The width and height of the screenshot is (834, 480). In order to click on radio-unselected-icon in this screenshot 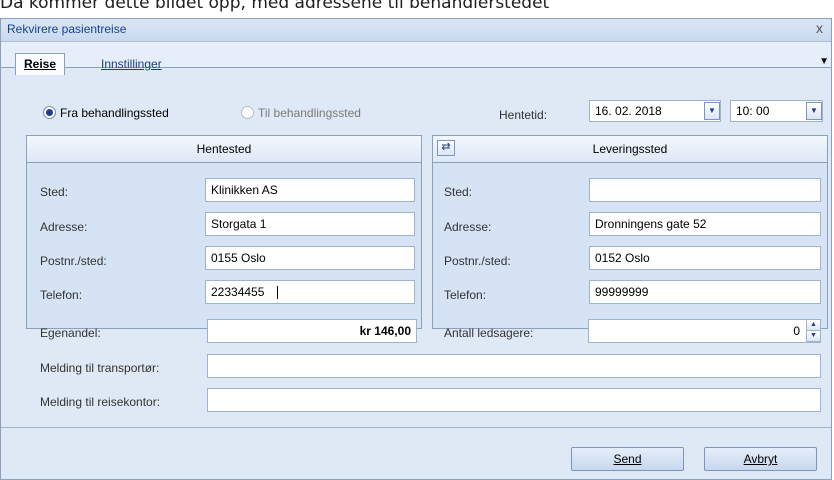, I will do `click(247, 112)`.